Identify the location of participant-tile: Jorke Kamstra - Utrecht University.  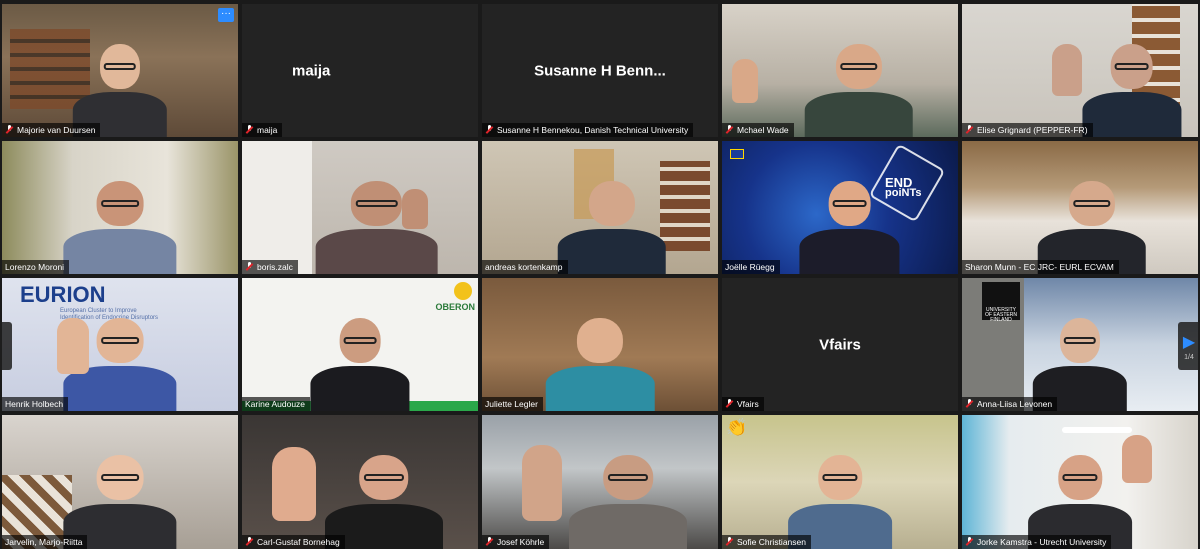
(1080, 482).